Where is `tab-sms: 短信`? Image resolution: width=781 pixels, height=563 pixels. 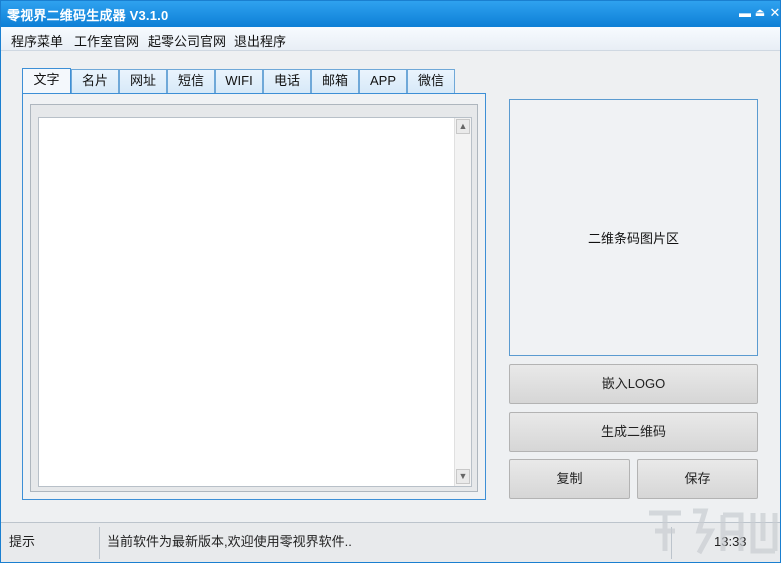 tab-sms: 短信 is located at coordinates (191, 81).